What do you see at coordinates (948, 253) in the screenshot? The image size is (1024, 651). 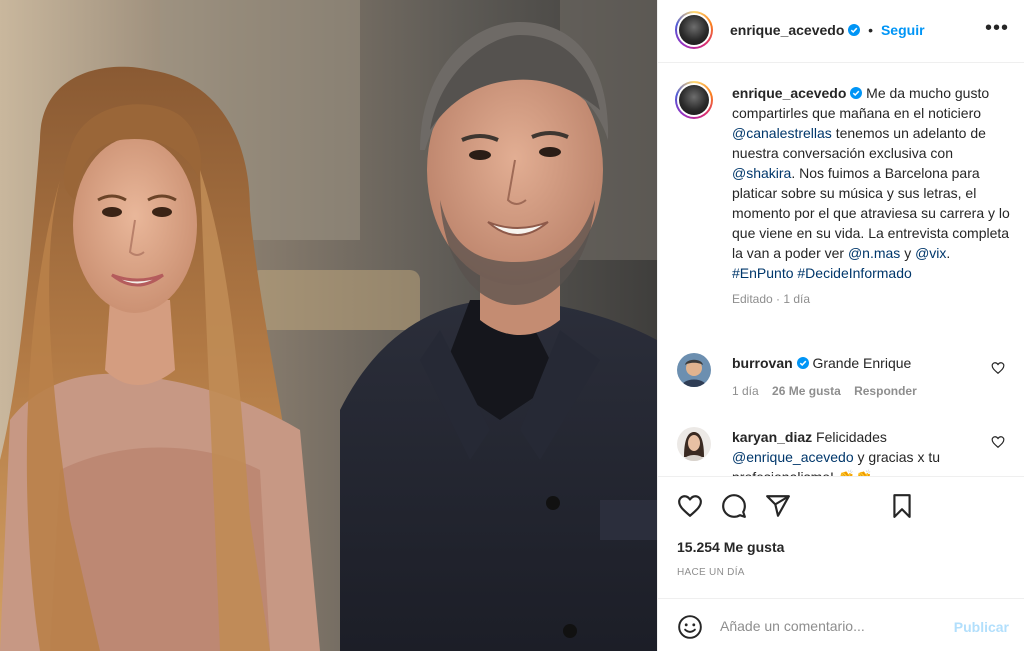 I see `caption-body-5: .` at bounding box center [948, 253].